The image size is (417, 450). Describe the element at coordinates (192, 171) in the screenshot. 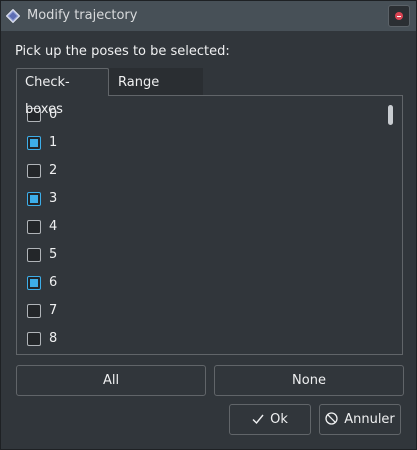

I see `list-item: 2` at that location.